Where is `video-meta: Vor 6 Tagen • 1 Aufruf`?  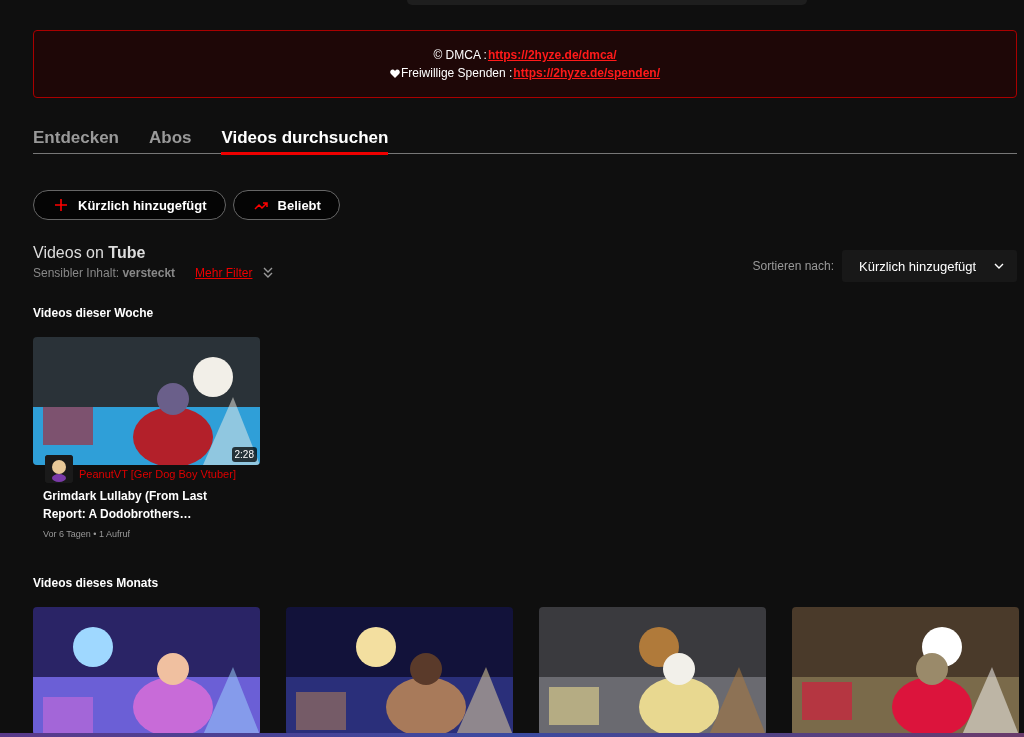 video-meta: Vor 6 Tagen • 1 Aufruf is located at coordinates (87, 534).